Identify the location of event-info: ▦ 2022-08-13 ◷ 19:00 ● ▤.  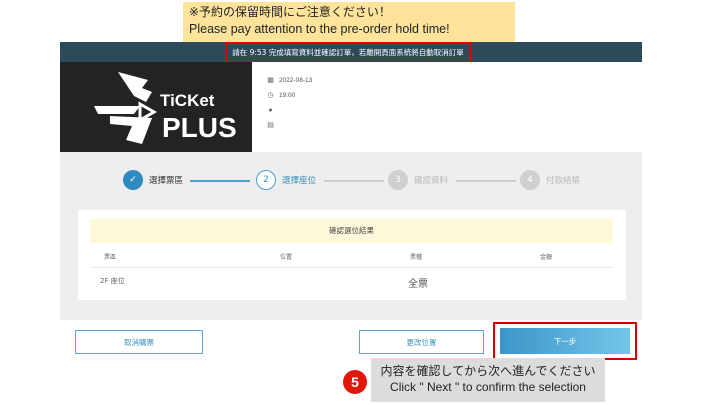
(289, 104).